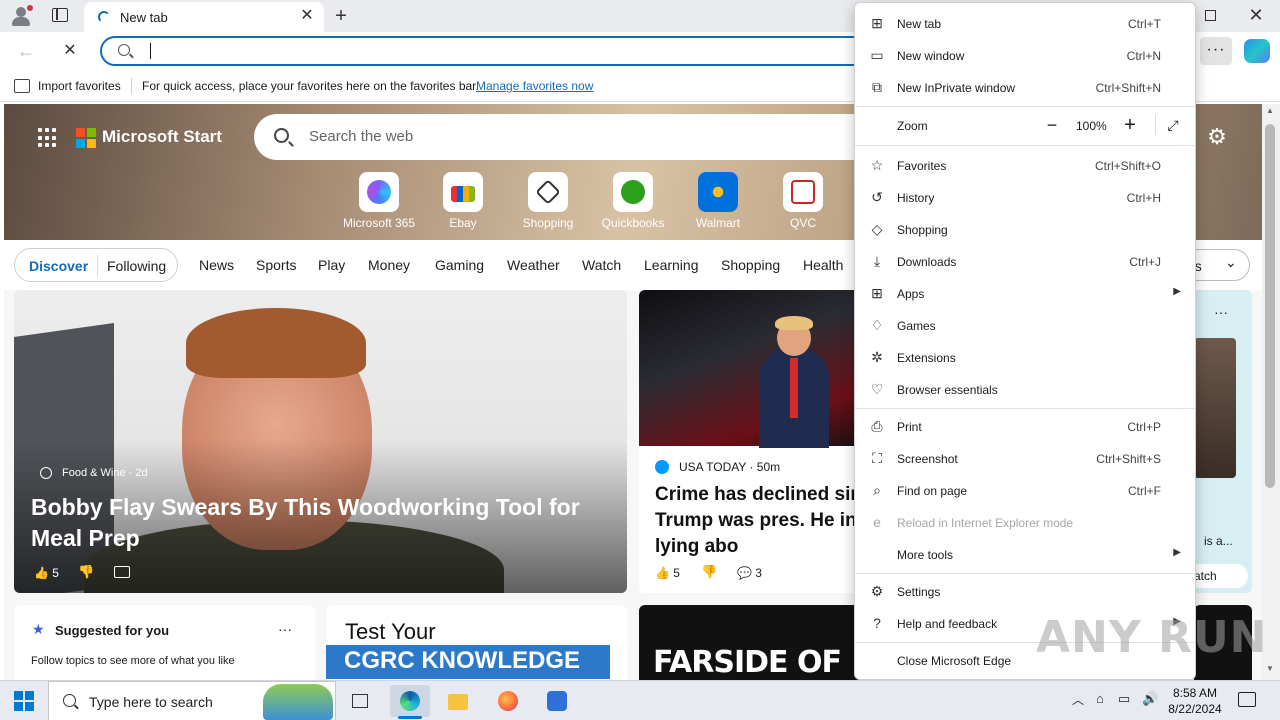 This screenshot has height=720, width=1280. Describe the element at coordinates (463, 201) in the screenshot. I see `quicklink-ebay: Ebay` at that location.